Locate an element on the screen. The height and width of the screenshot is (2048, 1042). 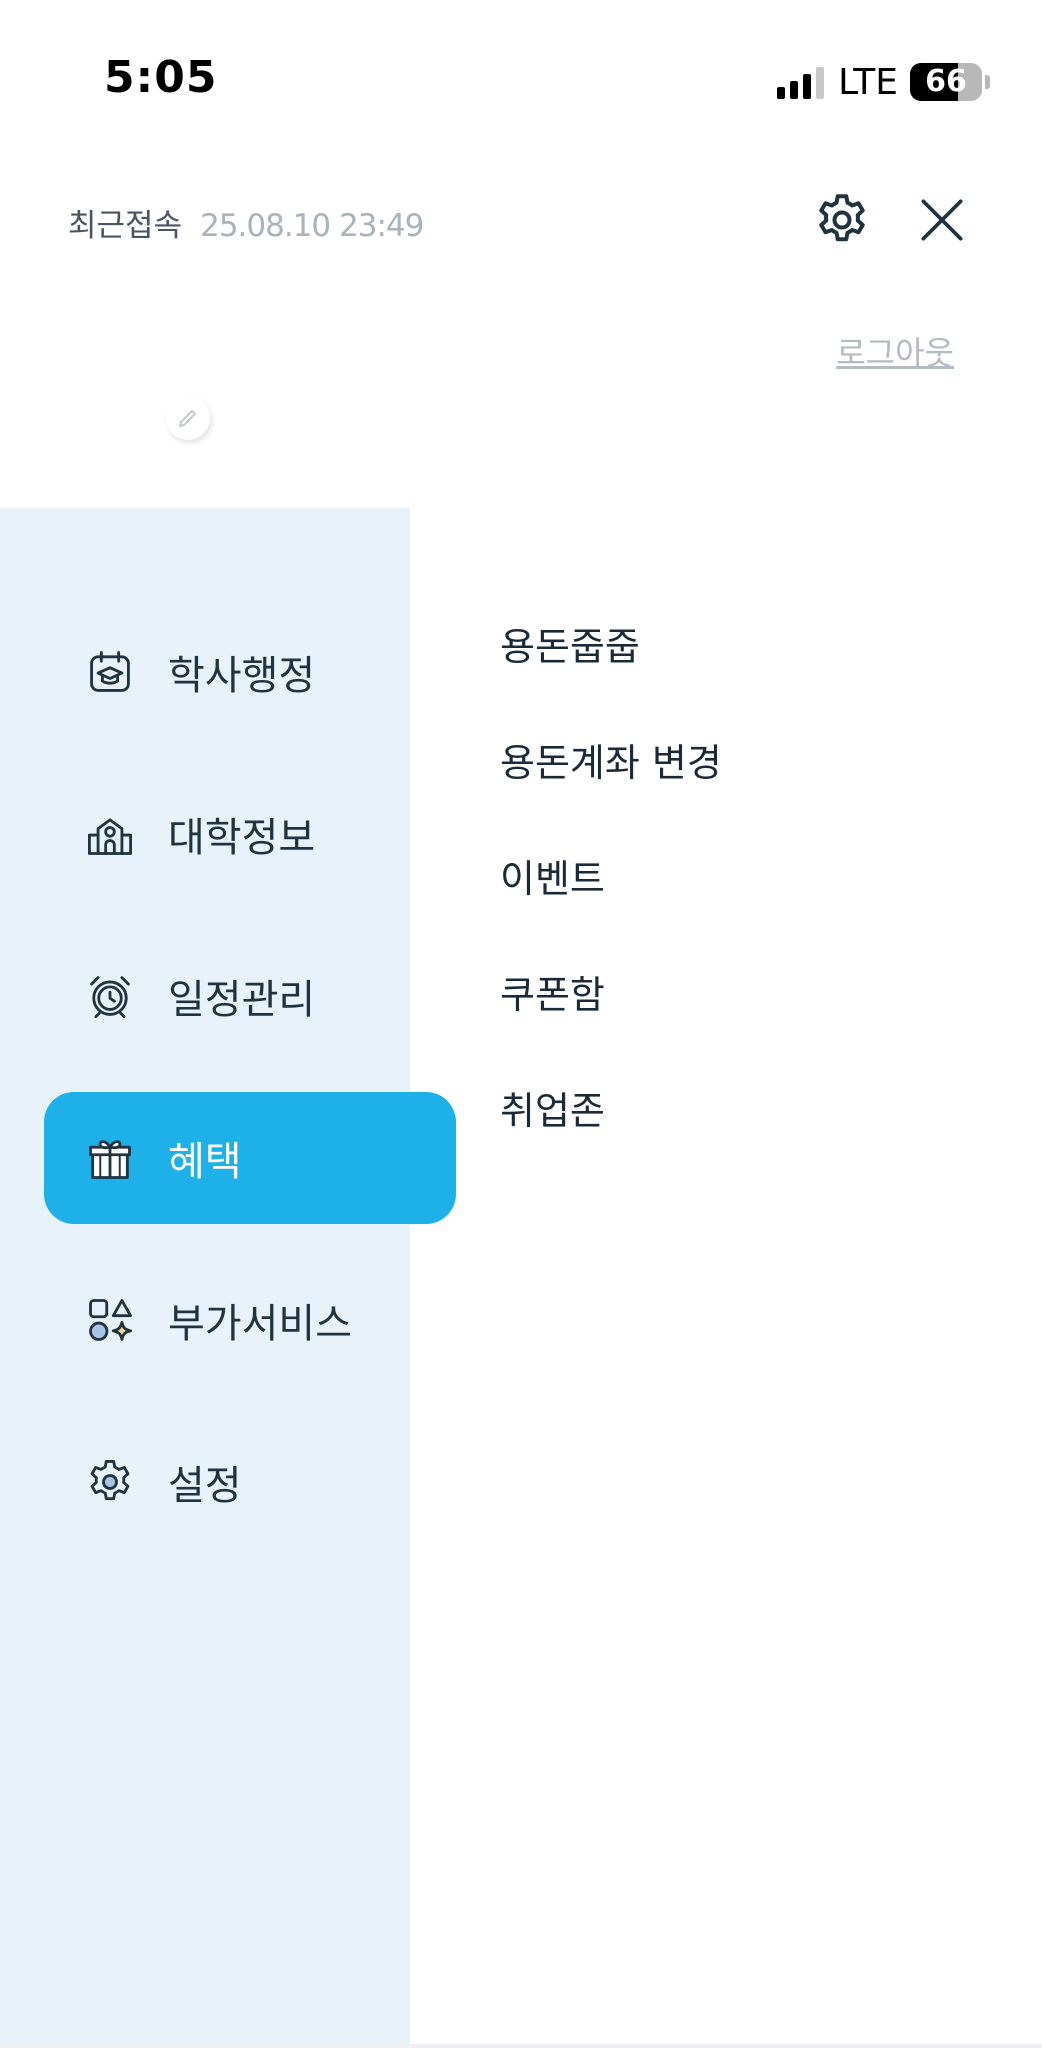
settings-button is located at coordinates (842, 220).